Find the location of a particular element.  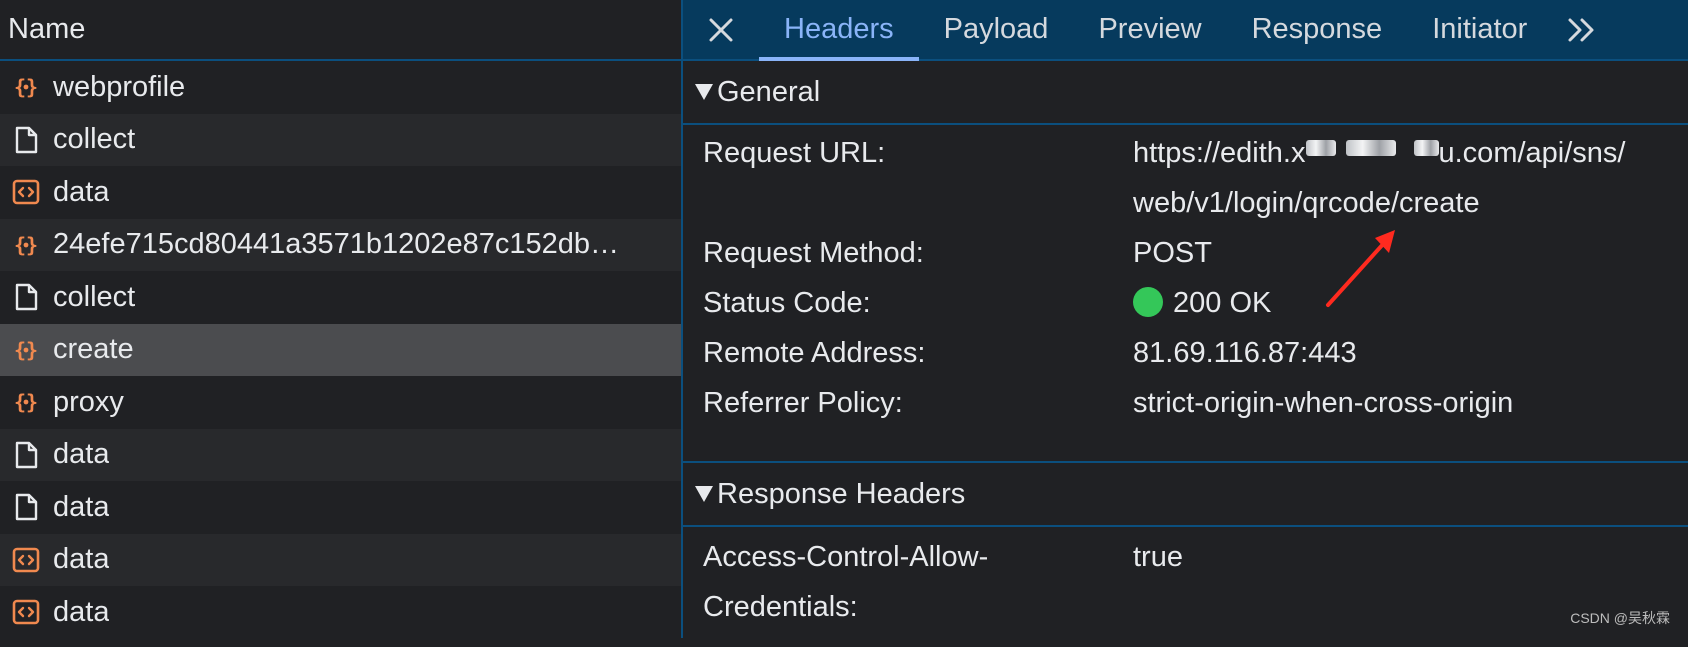

referrer-policy-label: Referrer Policy: is located at coordinates (803, 403).